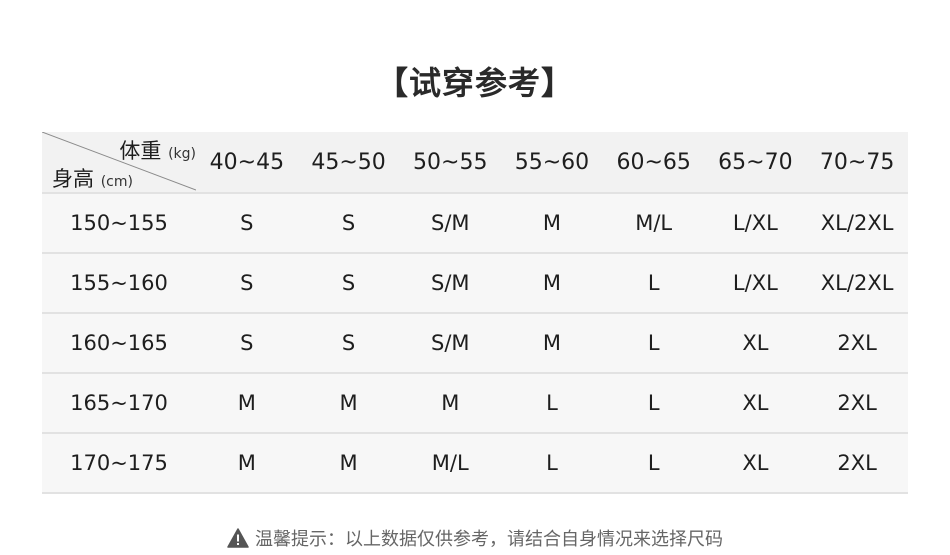 Image resolution: width=950 pixels, height=555 pixels. What do you see at coordinates (247, 162) in the screenshot?
I see `weight-column-header: 40~45` at bounding box center [247, 162].